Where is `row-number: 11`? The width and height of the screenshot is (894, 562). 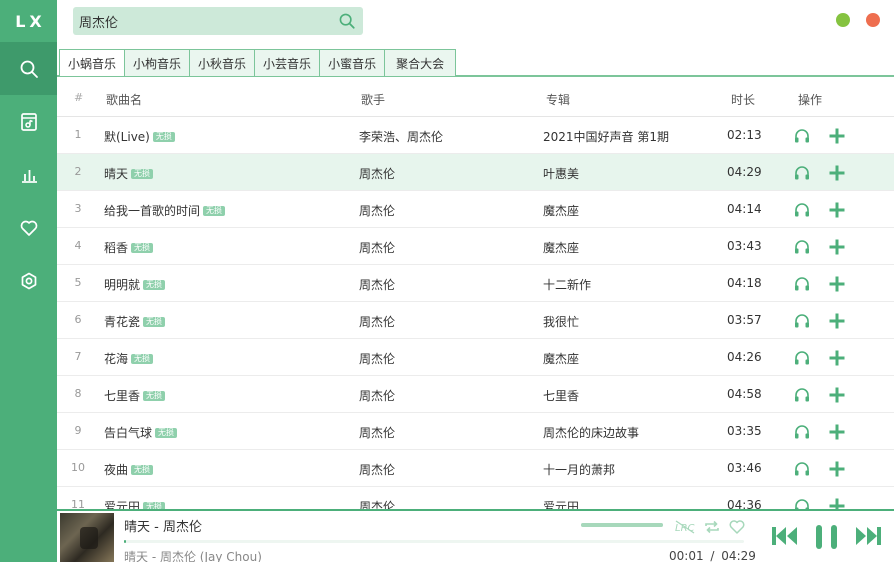 row-number: 11 is located at coordinates (78, 503).